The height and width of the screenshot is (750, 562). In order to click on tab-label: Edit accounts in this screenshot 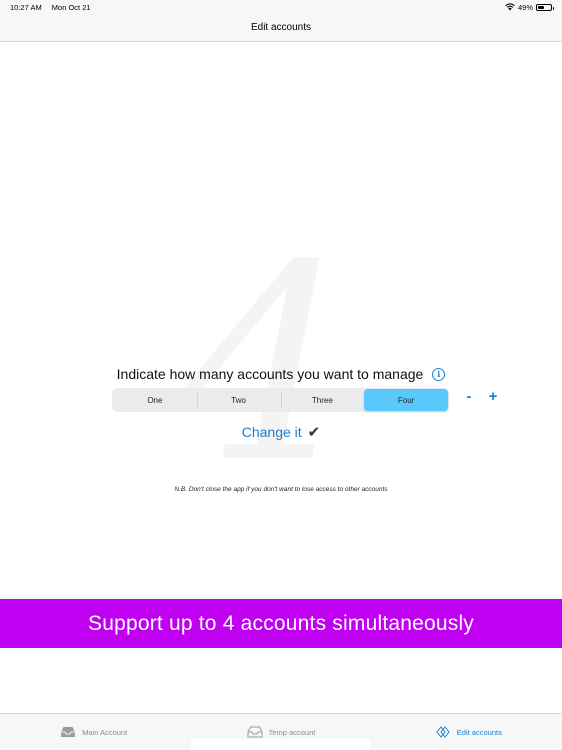, I will do `click(479, 732)`.